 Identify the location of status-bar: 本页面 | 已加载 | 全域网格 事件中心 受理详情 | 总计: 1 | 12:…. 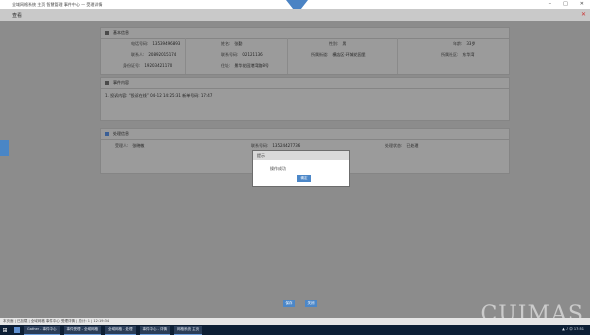
(295, 321).